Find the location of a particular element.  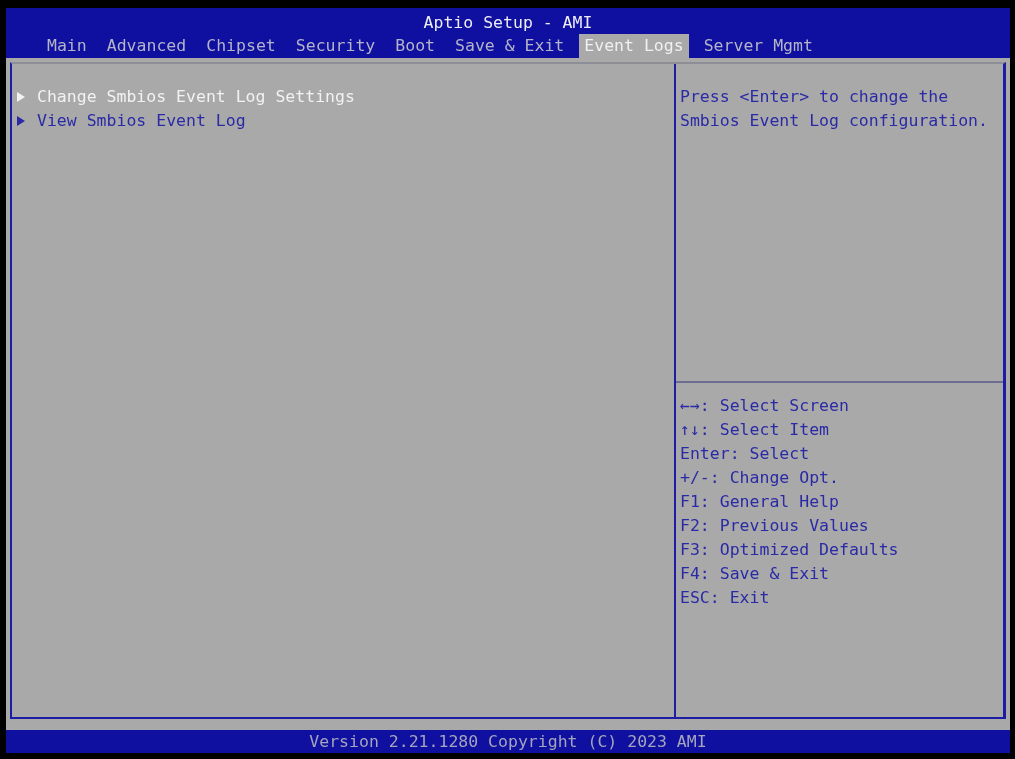

key-help-text: +/-: Change Opt. is located at coordinates (760, 478).